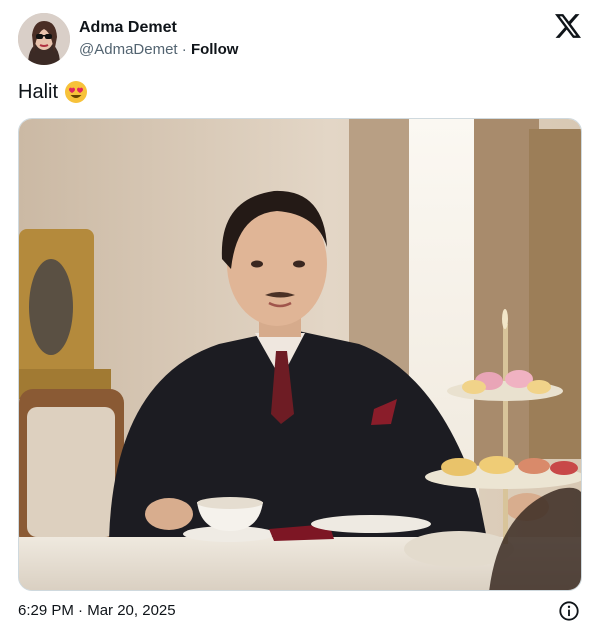 The height and width of the screenshot is (641, 600). Describe the element at coordinates (128, 49) in the screenshot. I see `author-handle: @AdmaDemet` at that location.